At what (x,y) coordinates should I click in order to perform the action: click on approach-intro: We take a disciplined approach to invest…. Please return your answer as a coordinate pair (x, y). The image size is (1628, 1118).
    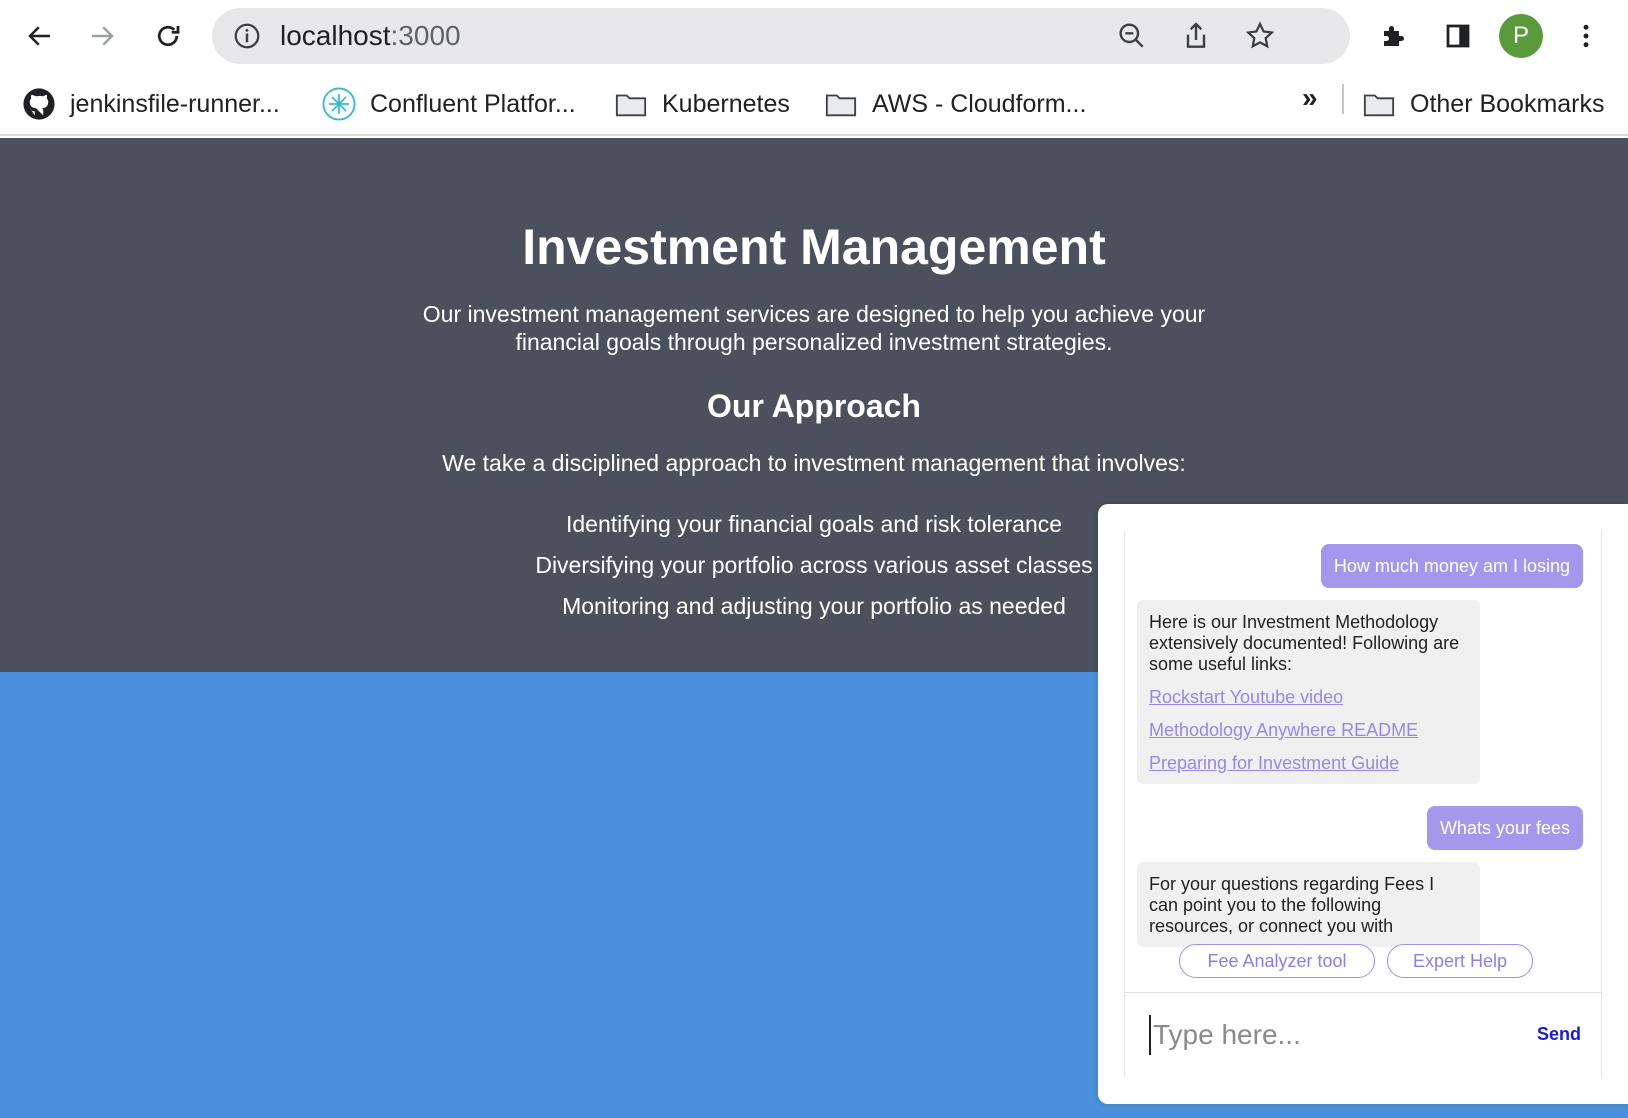
    Looking at the image, I should click on (814, 463).